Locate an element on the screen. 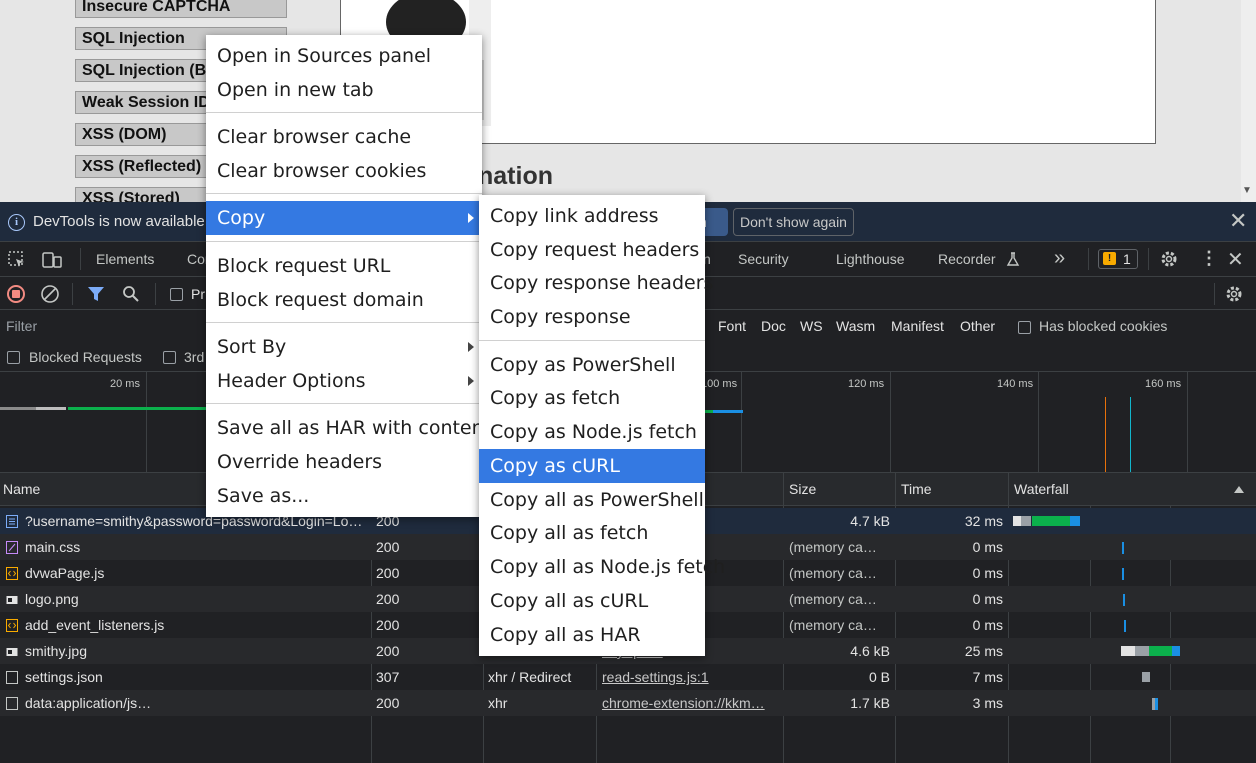  device-toolbar-icon is located at coordinates (52, 260).